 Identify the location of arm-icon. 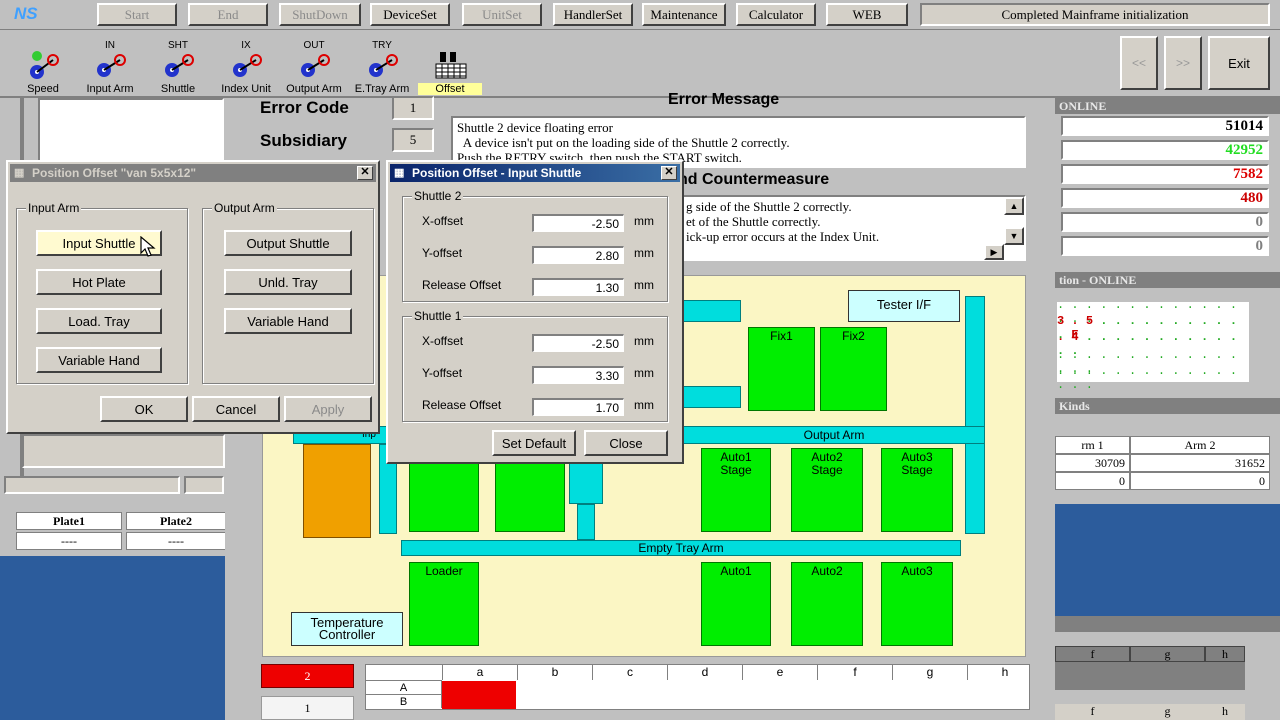
(383, 65).